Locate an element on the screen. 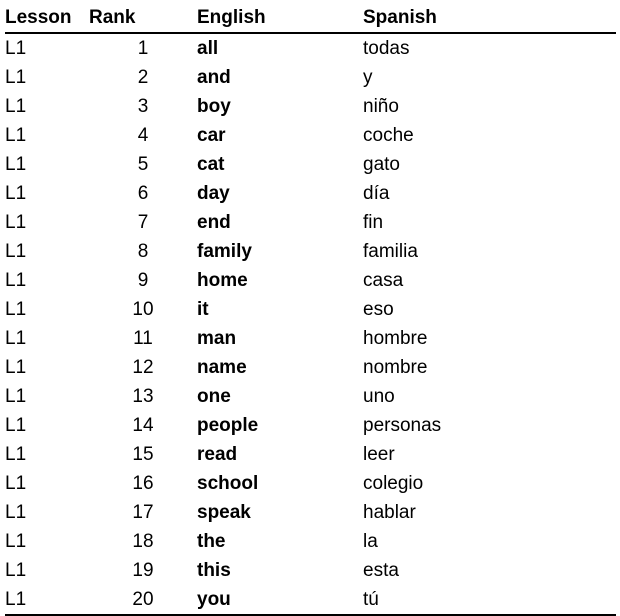 The width and height of the screenshot is (620, 616). table-row: L1 17 speak hablar is located at coordinates (310, 512).